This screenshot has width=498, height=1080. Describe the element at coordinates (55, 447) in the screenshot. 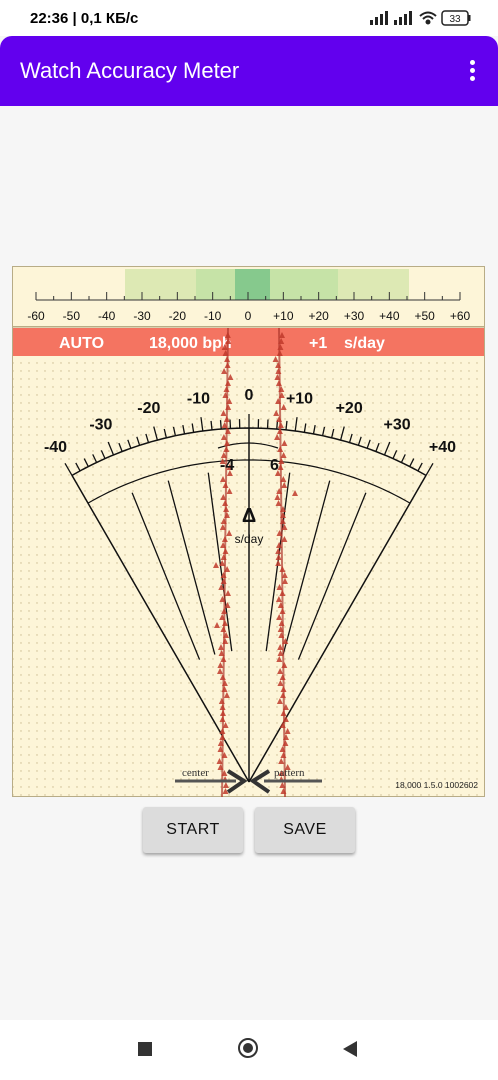

I see `dial-label: -40` at that location.